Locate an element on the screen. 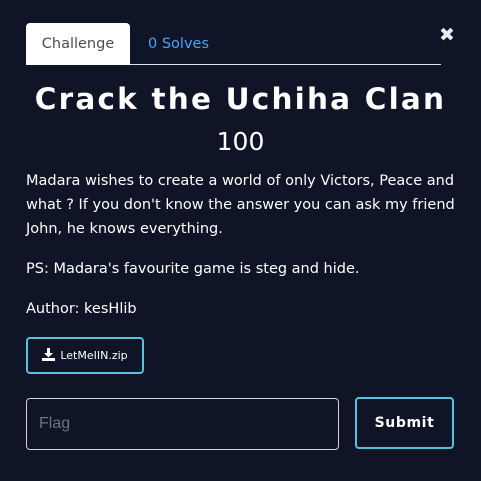 This screenshot has height=481, width=481. flag-input is located at coordinates (182, 424).